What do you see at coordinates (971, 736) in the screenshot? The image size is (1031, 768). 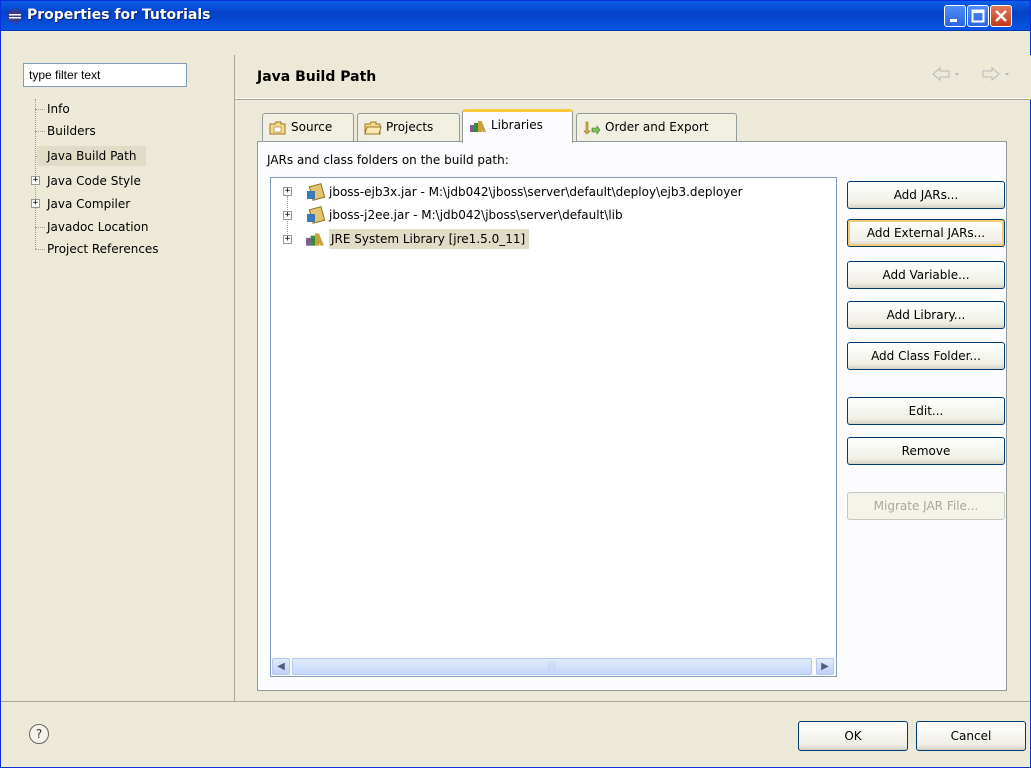 I see `cancel-button: Cancel` at bounding box center [971, 736].